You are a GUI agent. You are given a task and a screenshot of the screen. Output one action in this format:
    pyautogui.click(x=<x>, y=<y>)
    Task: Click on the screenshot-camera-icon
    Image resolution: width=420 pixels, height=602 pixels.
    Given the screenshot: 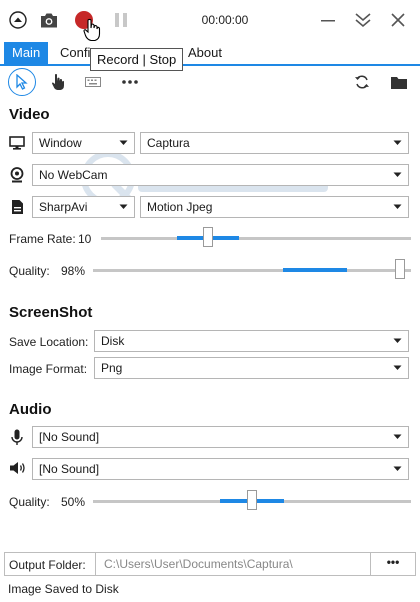 What is the action you would take?
    pyautogui.click(x=49, y=20)
    